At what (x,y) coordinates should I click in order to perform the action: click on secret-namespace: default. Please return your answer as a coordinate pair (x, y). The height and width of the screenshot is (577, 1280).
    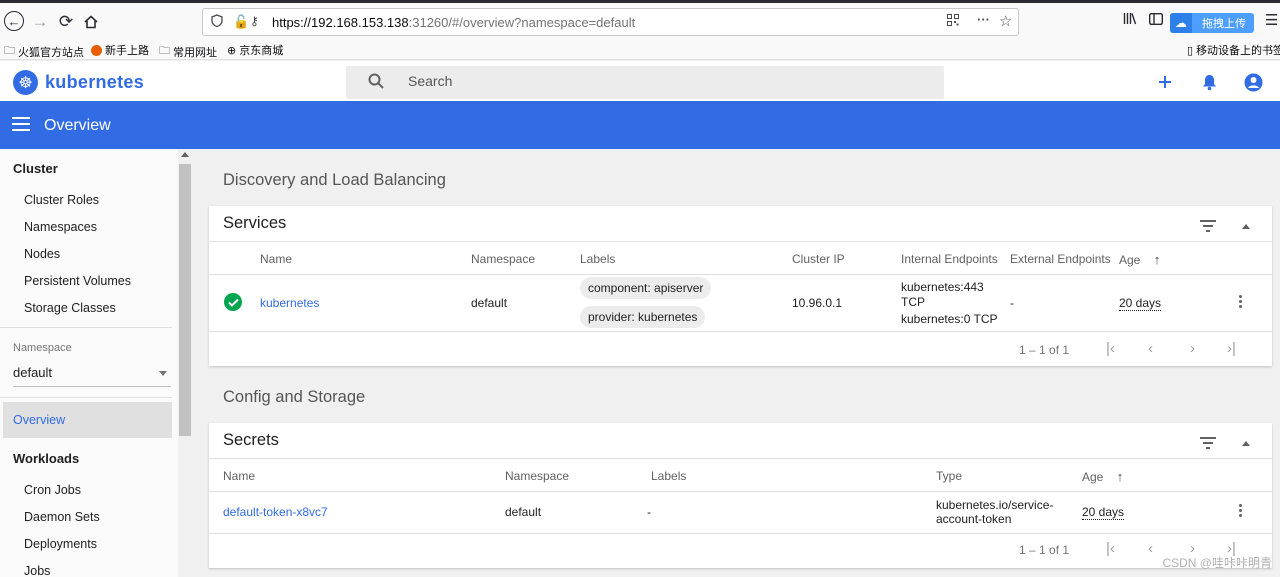
    Looking at the image, I should click on (523, 512).